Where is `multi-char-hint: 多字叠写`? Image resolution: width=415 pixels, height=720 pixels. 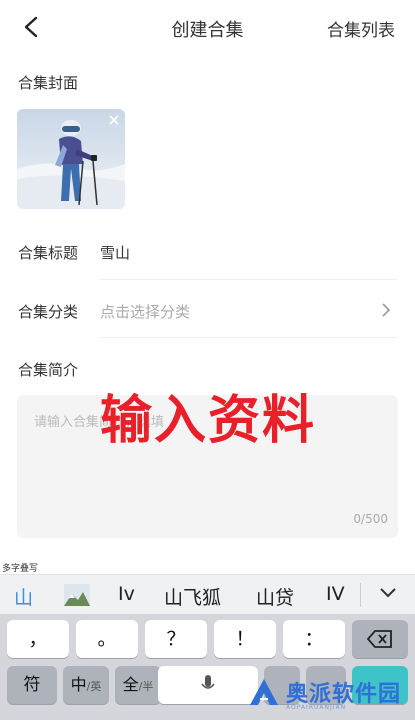 multi-char-hint: 多字叠写 is located at coordinates (20, 569).